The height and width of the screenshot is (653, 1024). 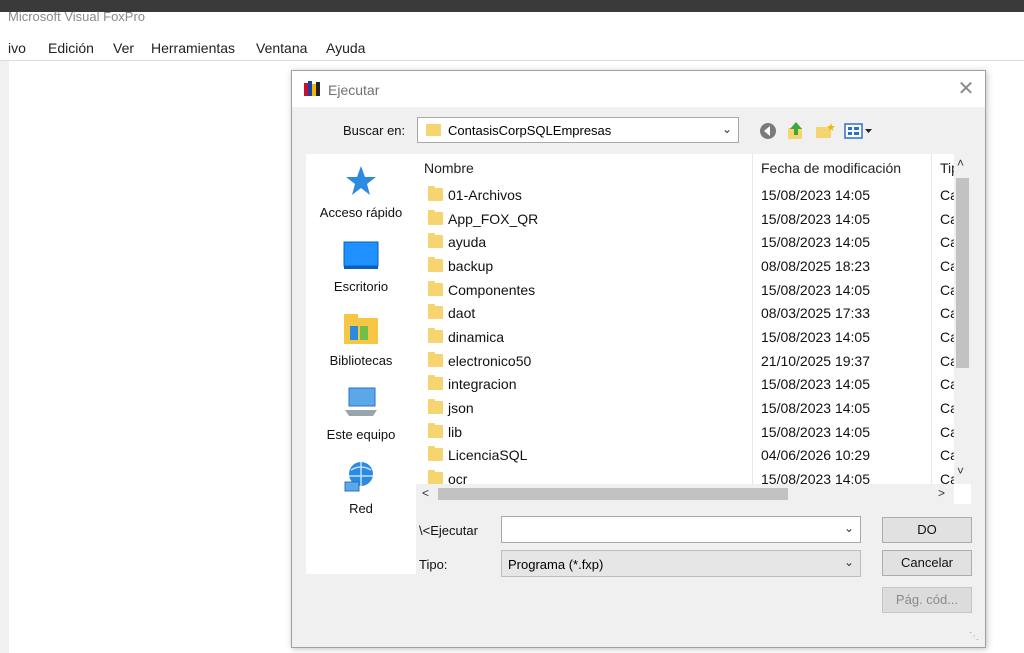 I want to click on horizontal-scroll-thumb, so click(x=613, y=494).